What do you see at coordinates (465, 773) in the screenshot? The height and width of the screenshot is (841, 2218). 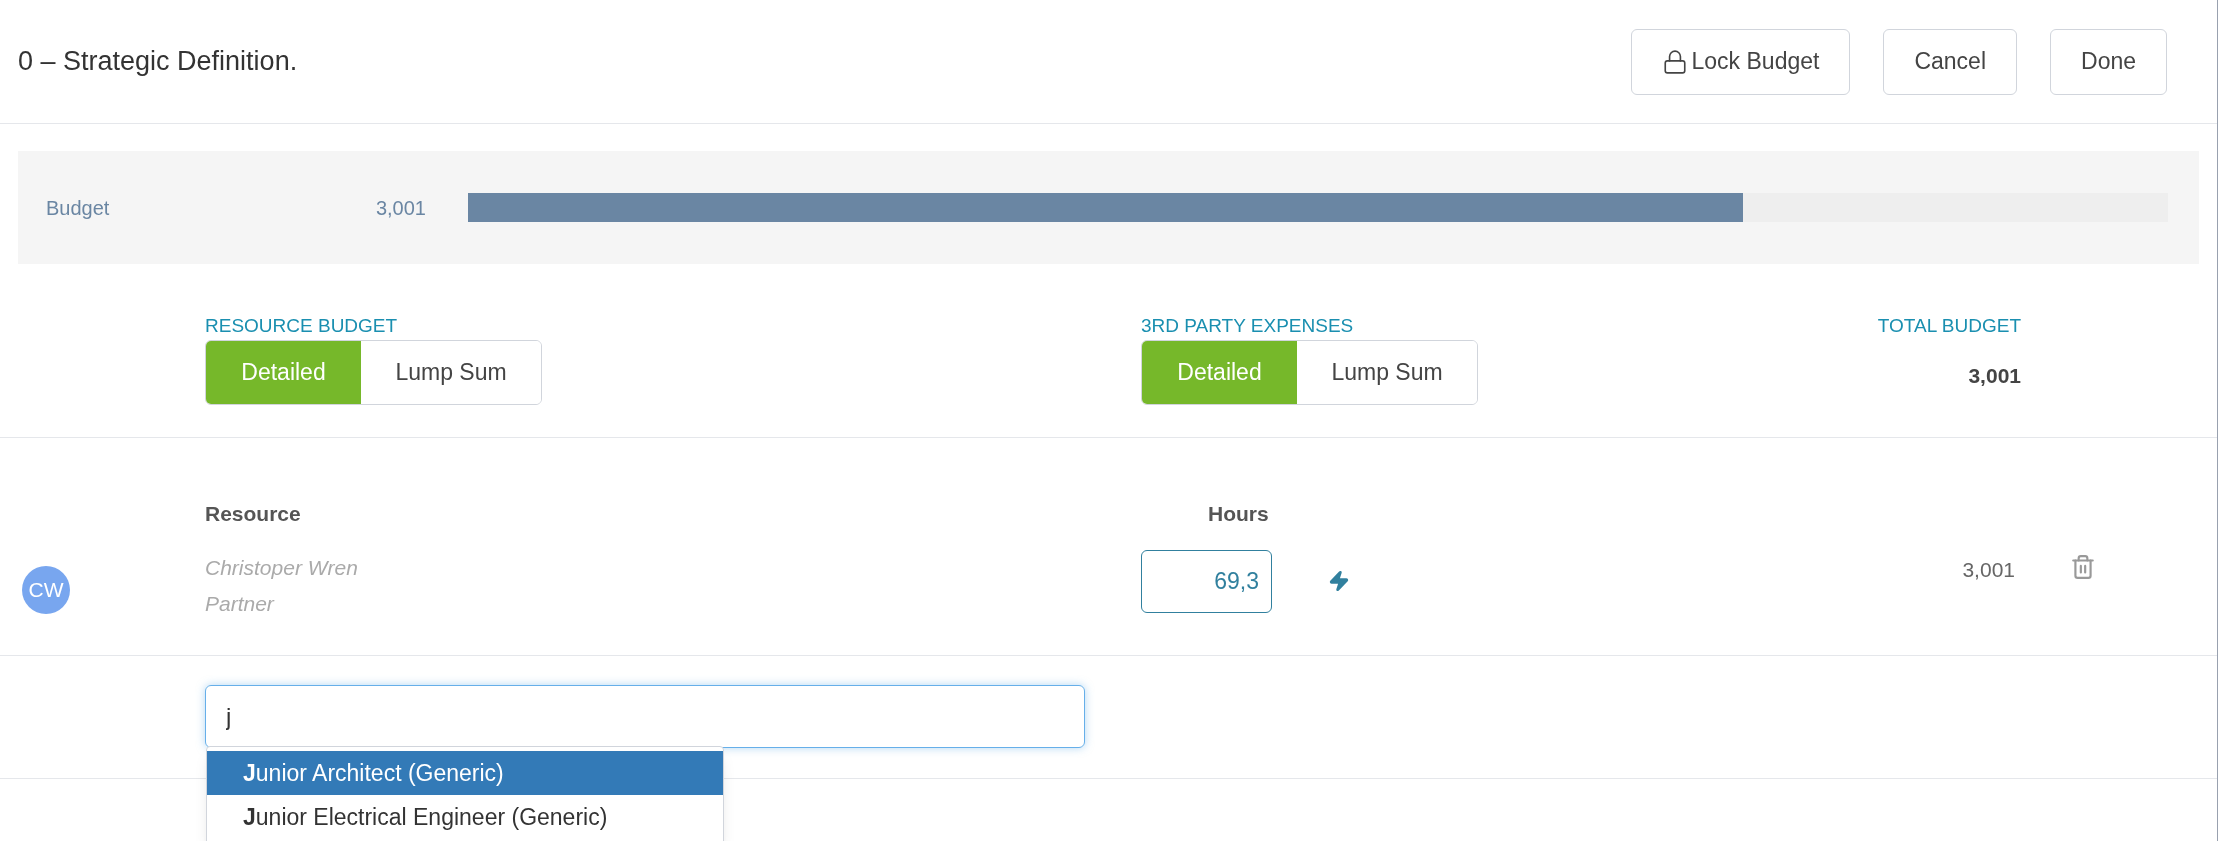 I see `suggestion-item: Junior Architect (Generic)` at bounding box center [465, 773].